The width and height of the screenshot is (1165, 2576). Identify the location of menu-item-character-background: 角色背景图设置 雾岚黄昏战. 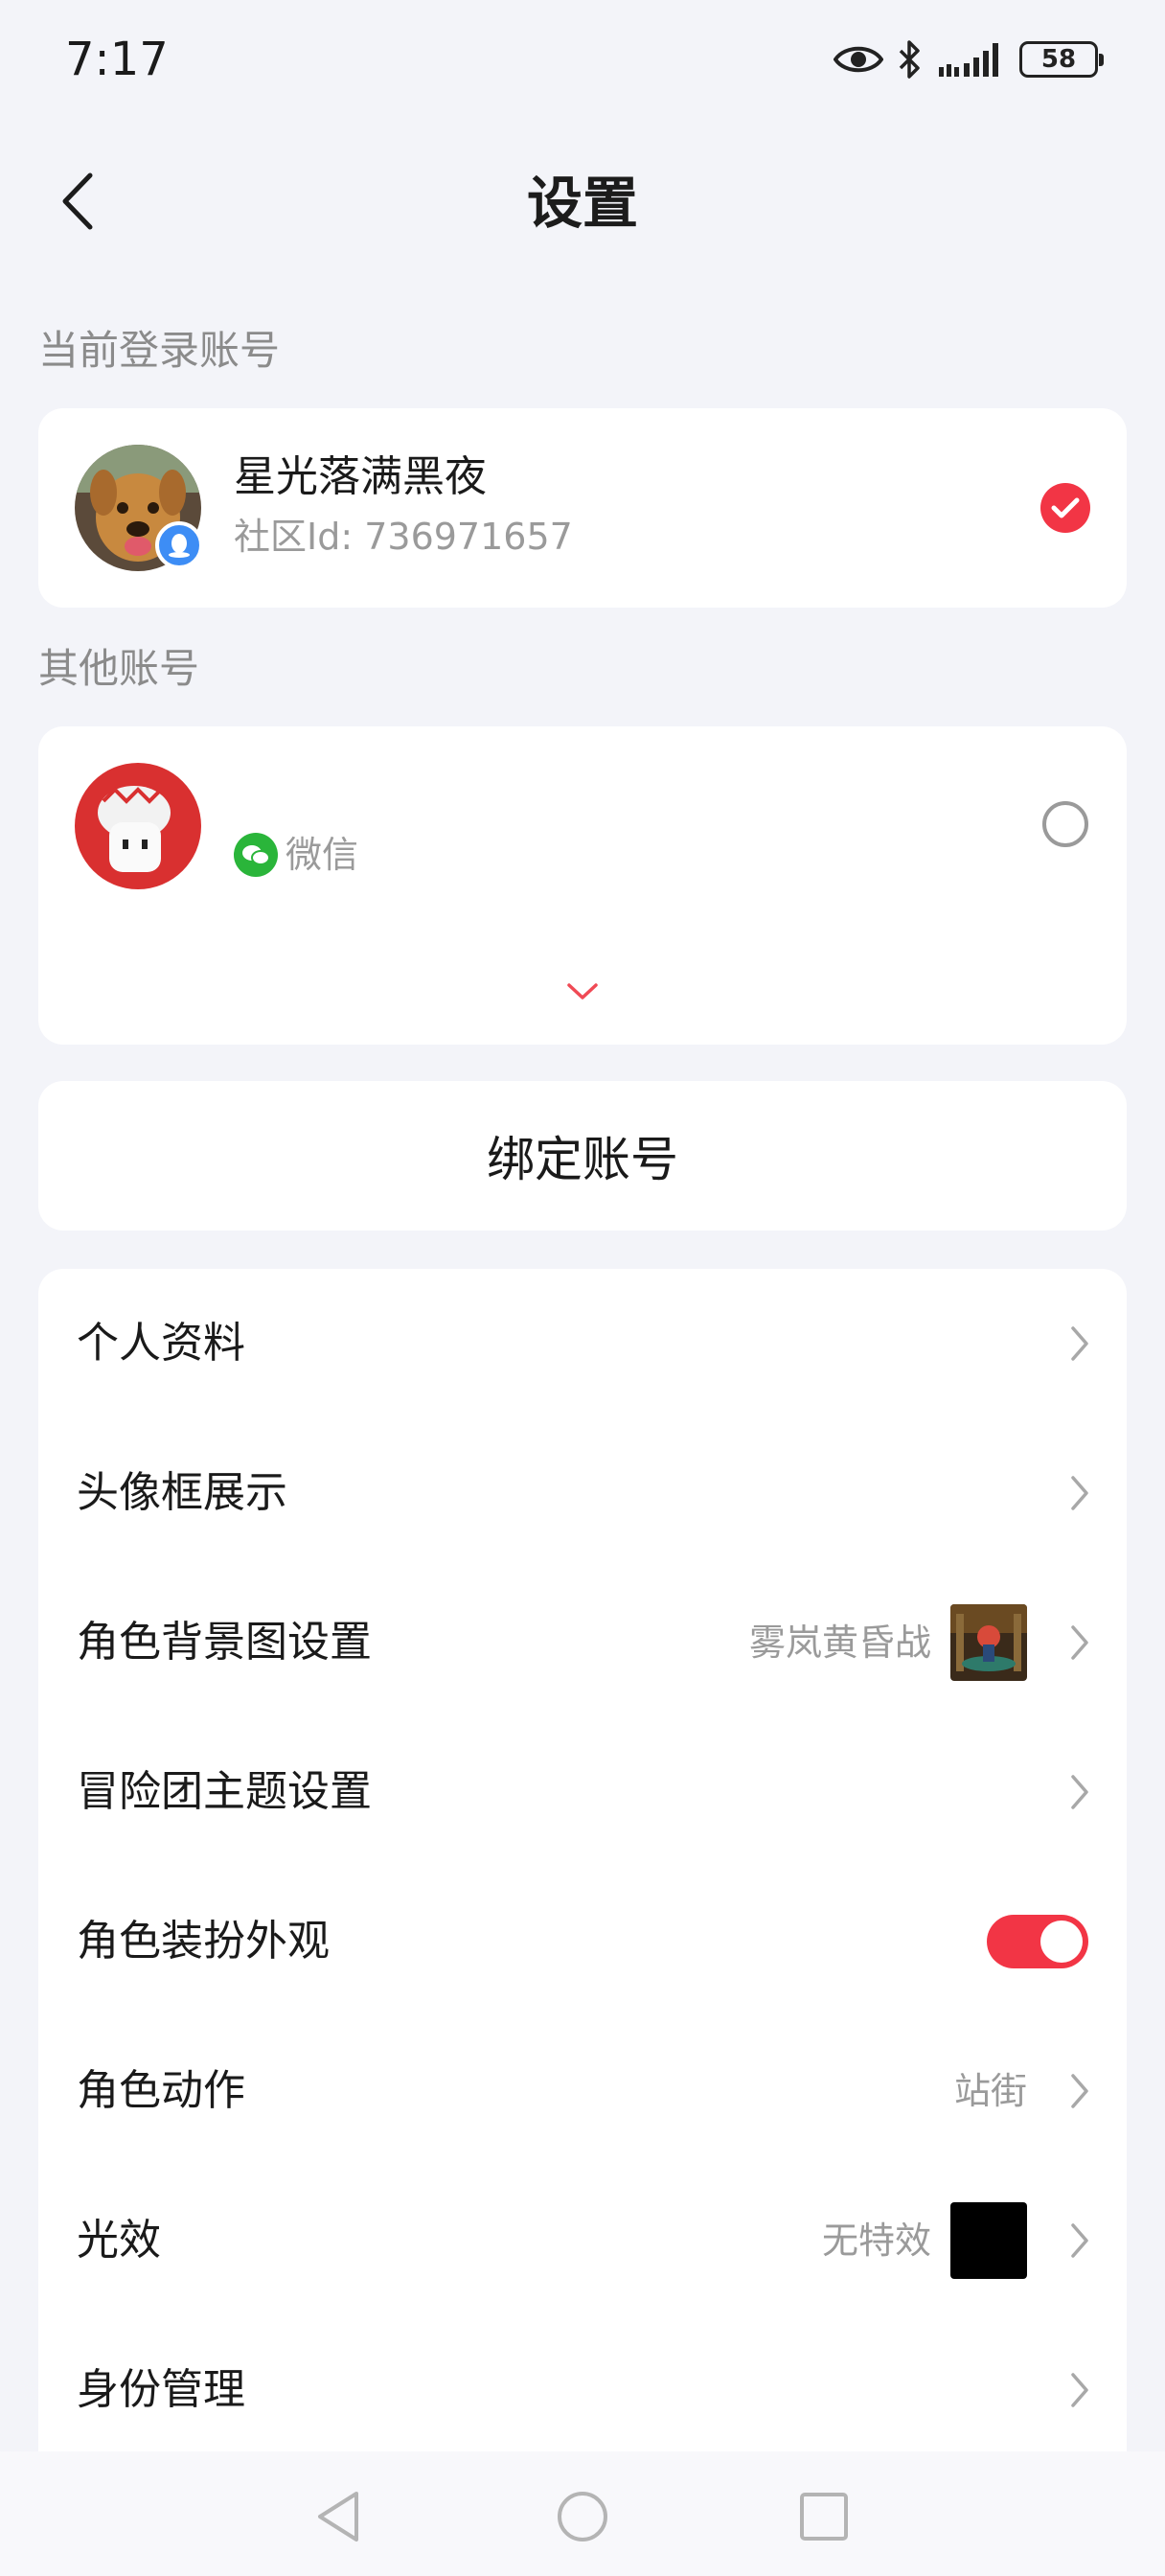
(582, 1642).